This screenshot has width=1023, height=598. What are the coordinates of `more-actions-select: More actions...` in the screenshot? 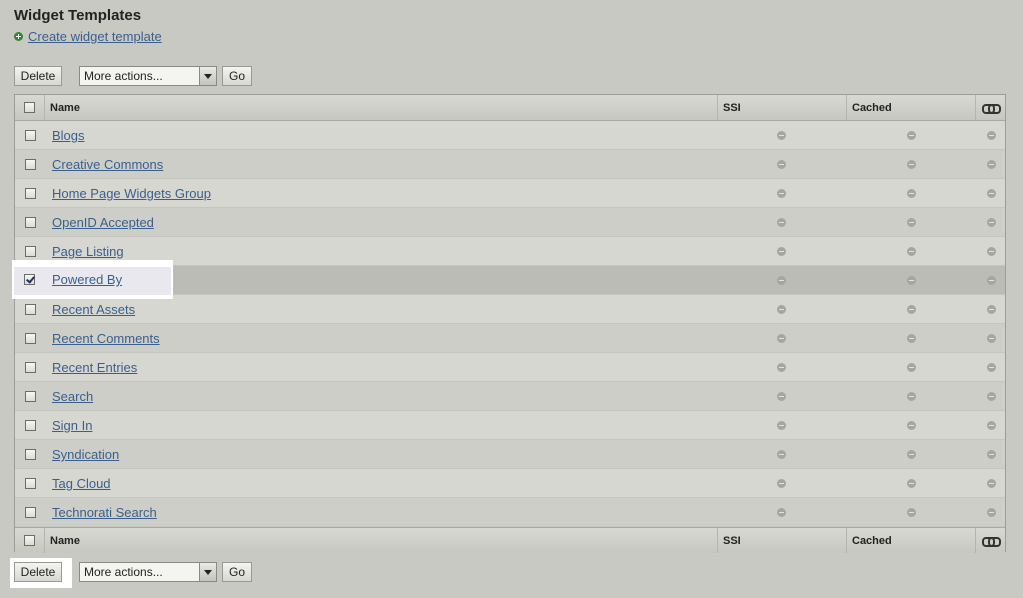 It's located at (148, 76).